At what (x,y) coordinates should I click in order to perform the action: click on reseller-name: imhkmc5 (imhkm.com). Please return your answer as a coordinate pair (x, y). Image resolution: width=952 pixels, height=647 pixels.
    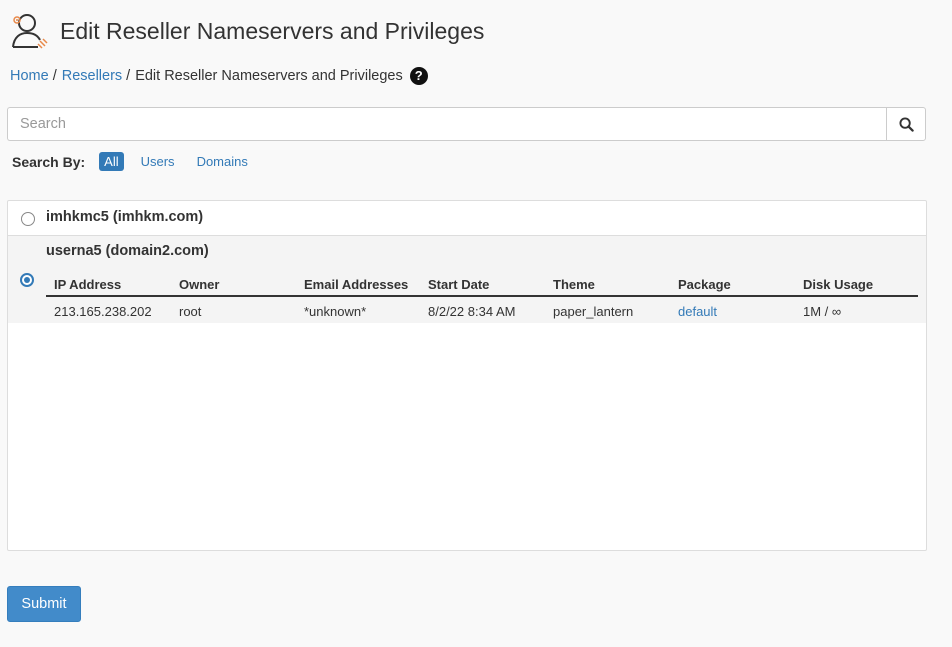
    Looking at the image, I should click on (125, 217).